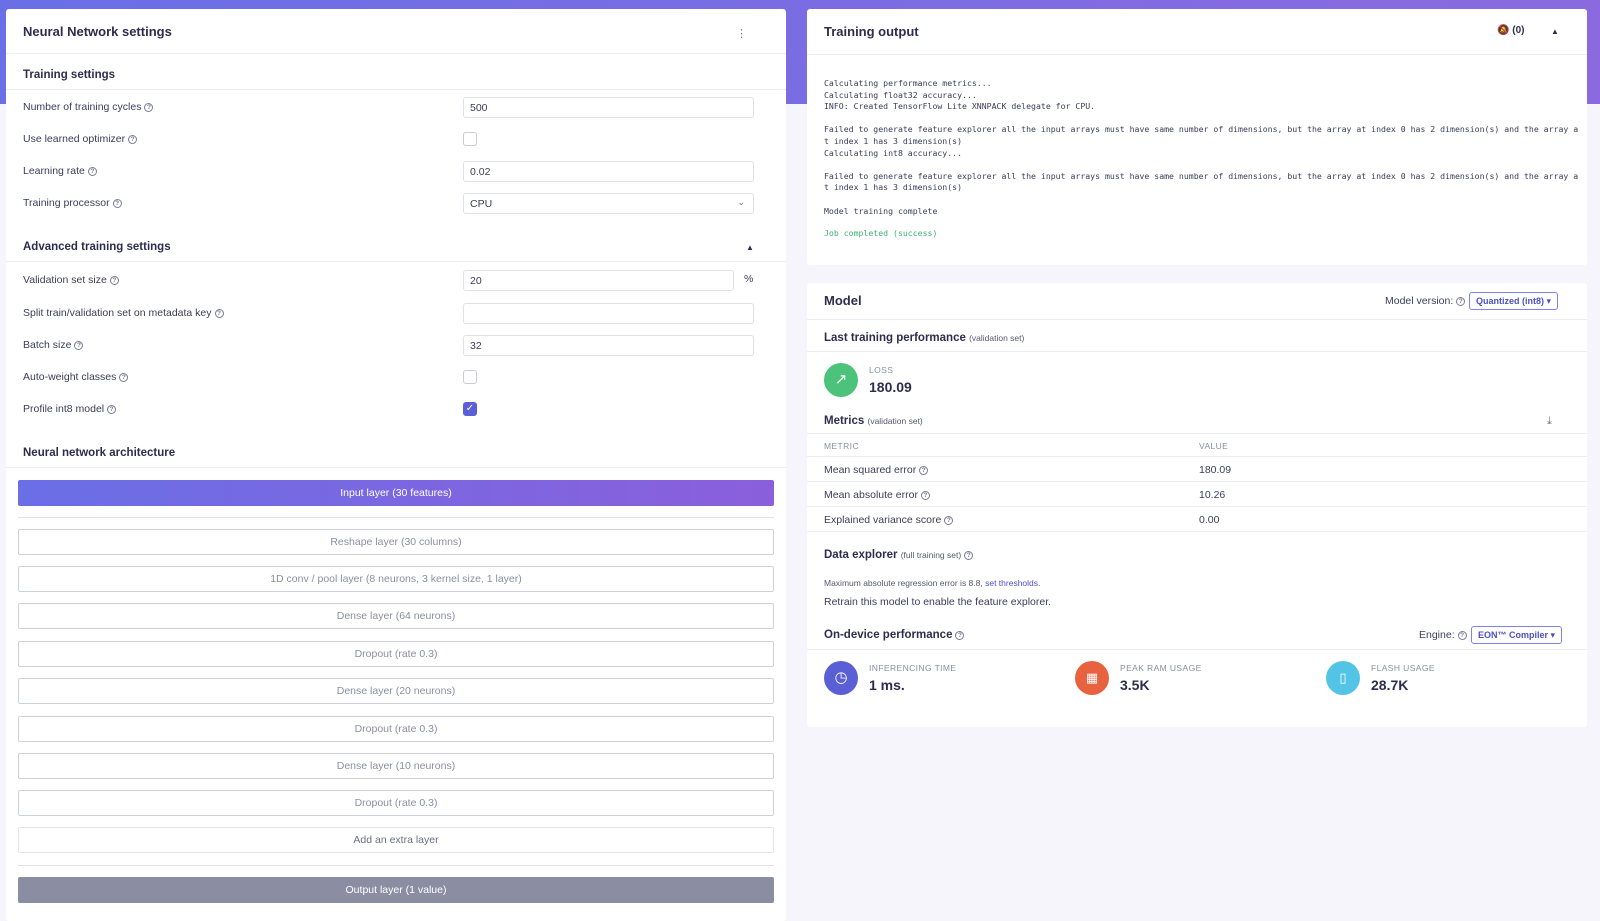 Image resolution: width=1600 pixels, height=921 pixels. I want to click on layer-dropout-1: Dropout (rate 0.3), so click(396, 654).